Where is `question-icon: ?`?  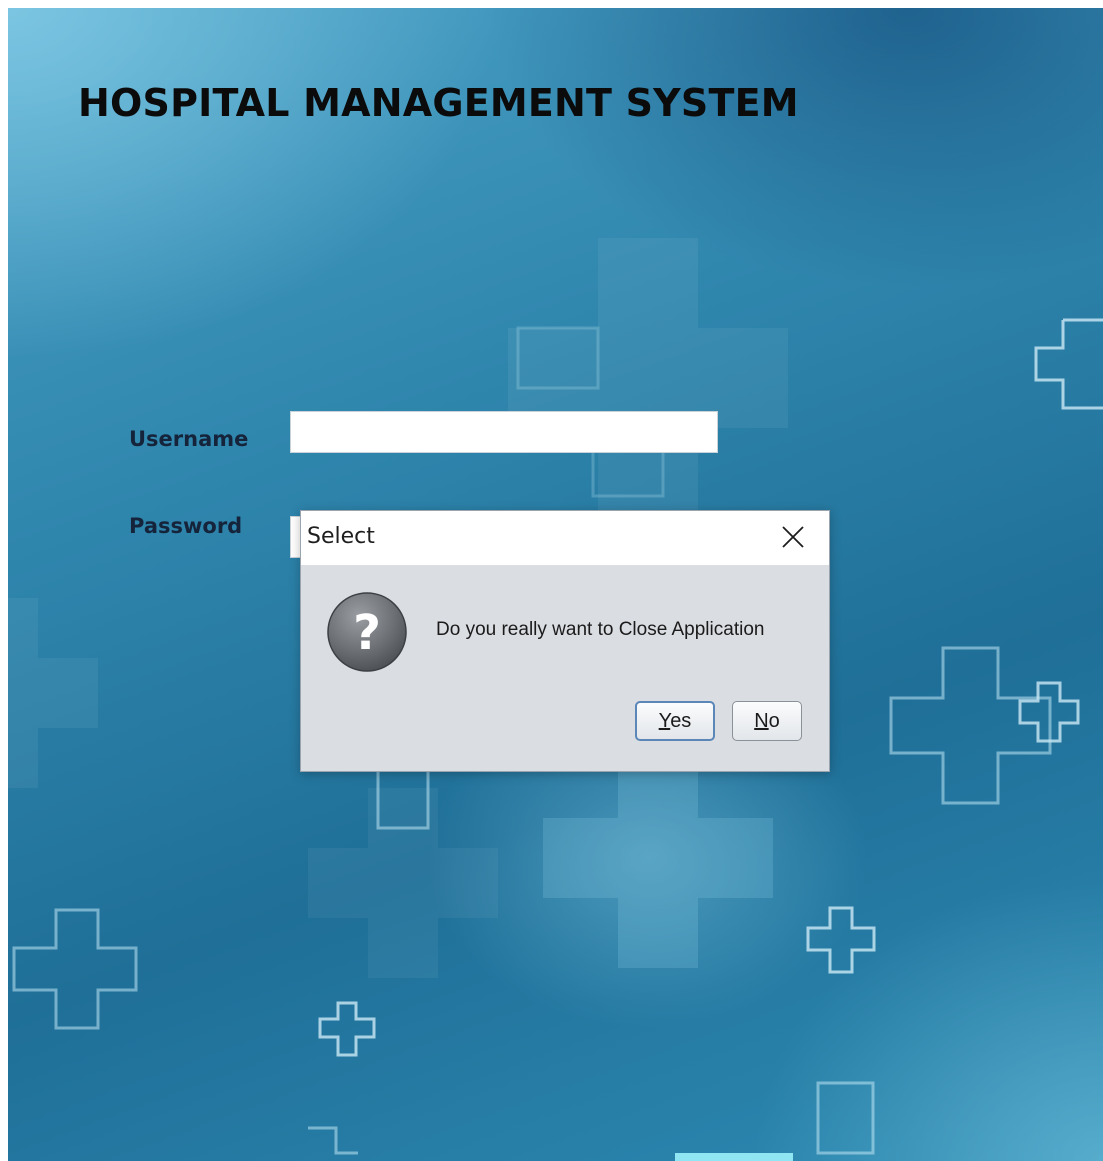 question-icon: ? is located at coordinates (367, 632).